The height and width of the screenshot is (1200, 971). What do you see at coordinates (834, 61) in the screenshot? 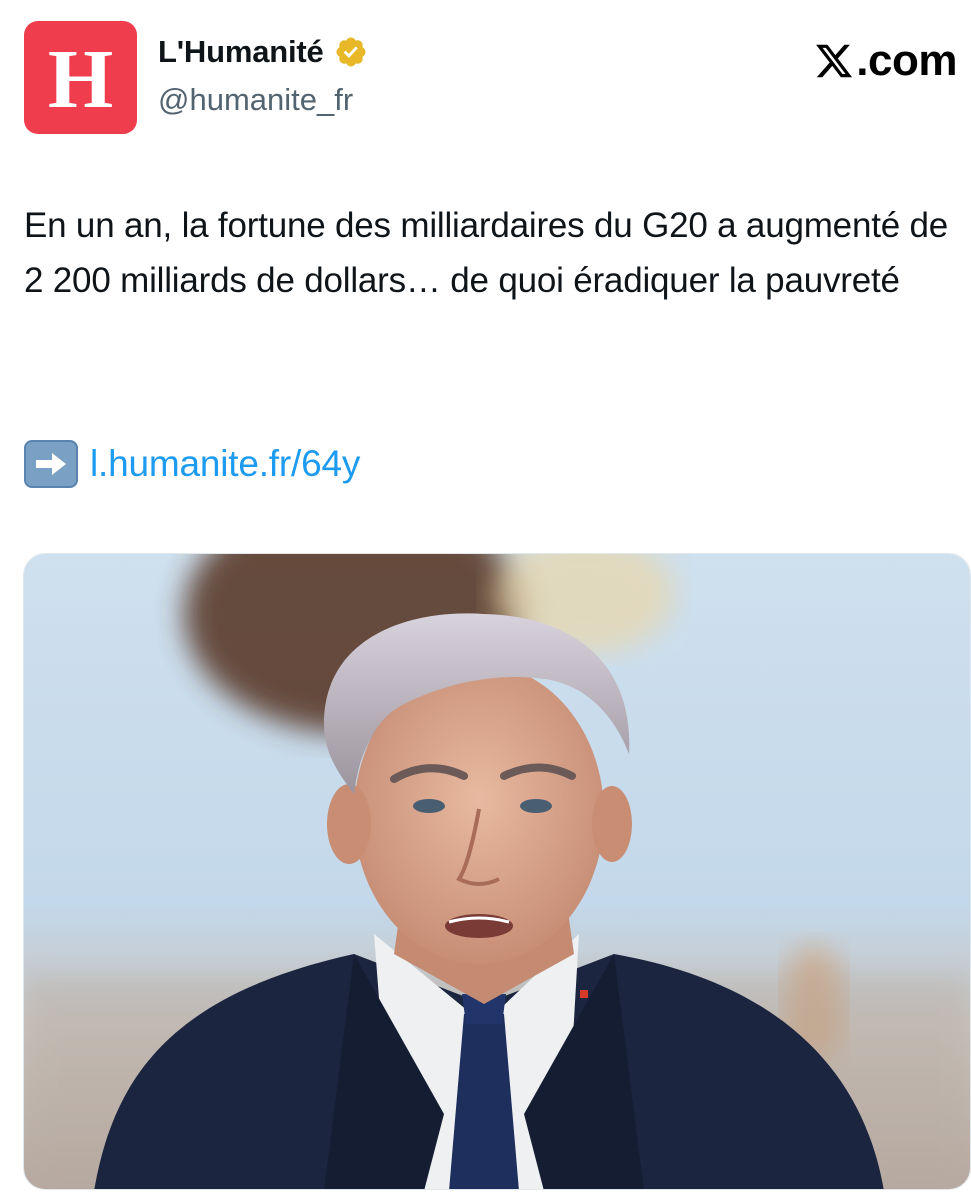
I see `x-logo-icon` at bounding box center [834, 61].